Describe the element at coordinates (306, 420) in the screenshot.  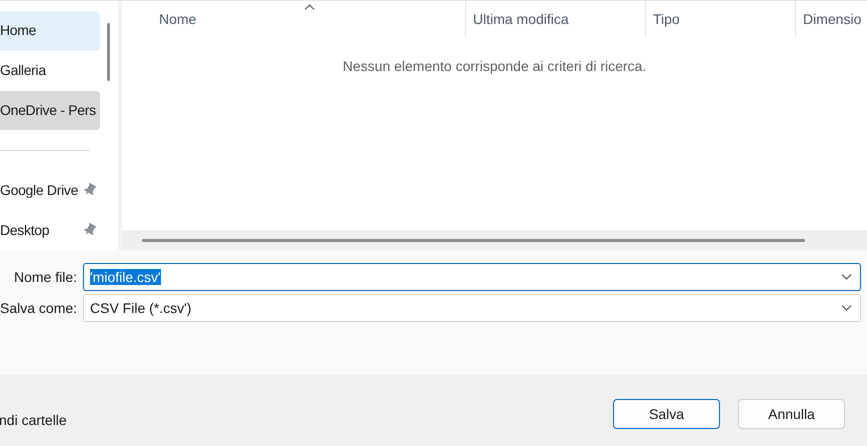
I see `toggle-folders-label: ndi cartelle` at that location.